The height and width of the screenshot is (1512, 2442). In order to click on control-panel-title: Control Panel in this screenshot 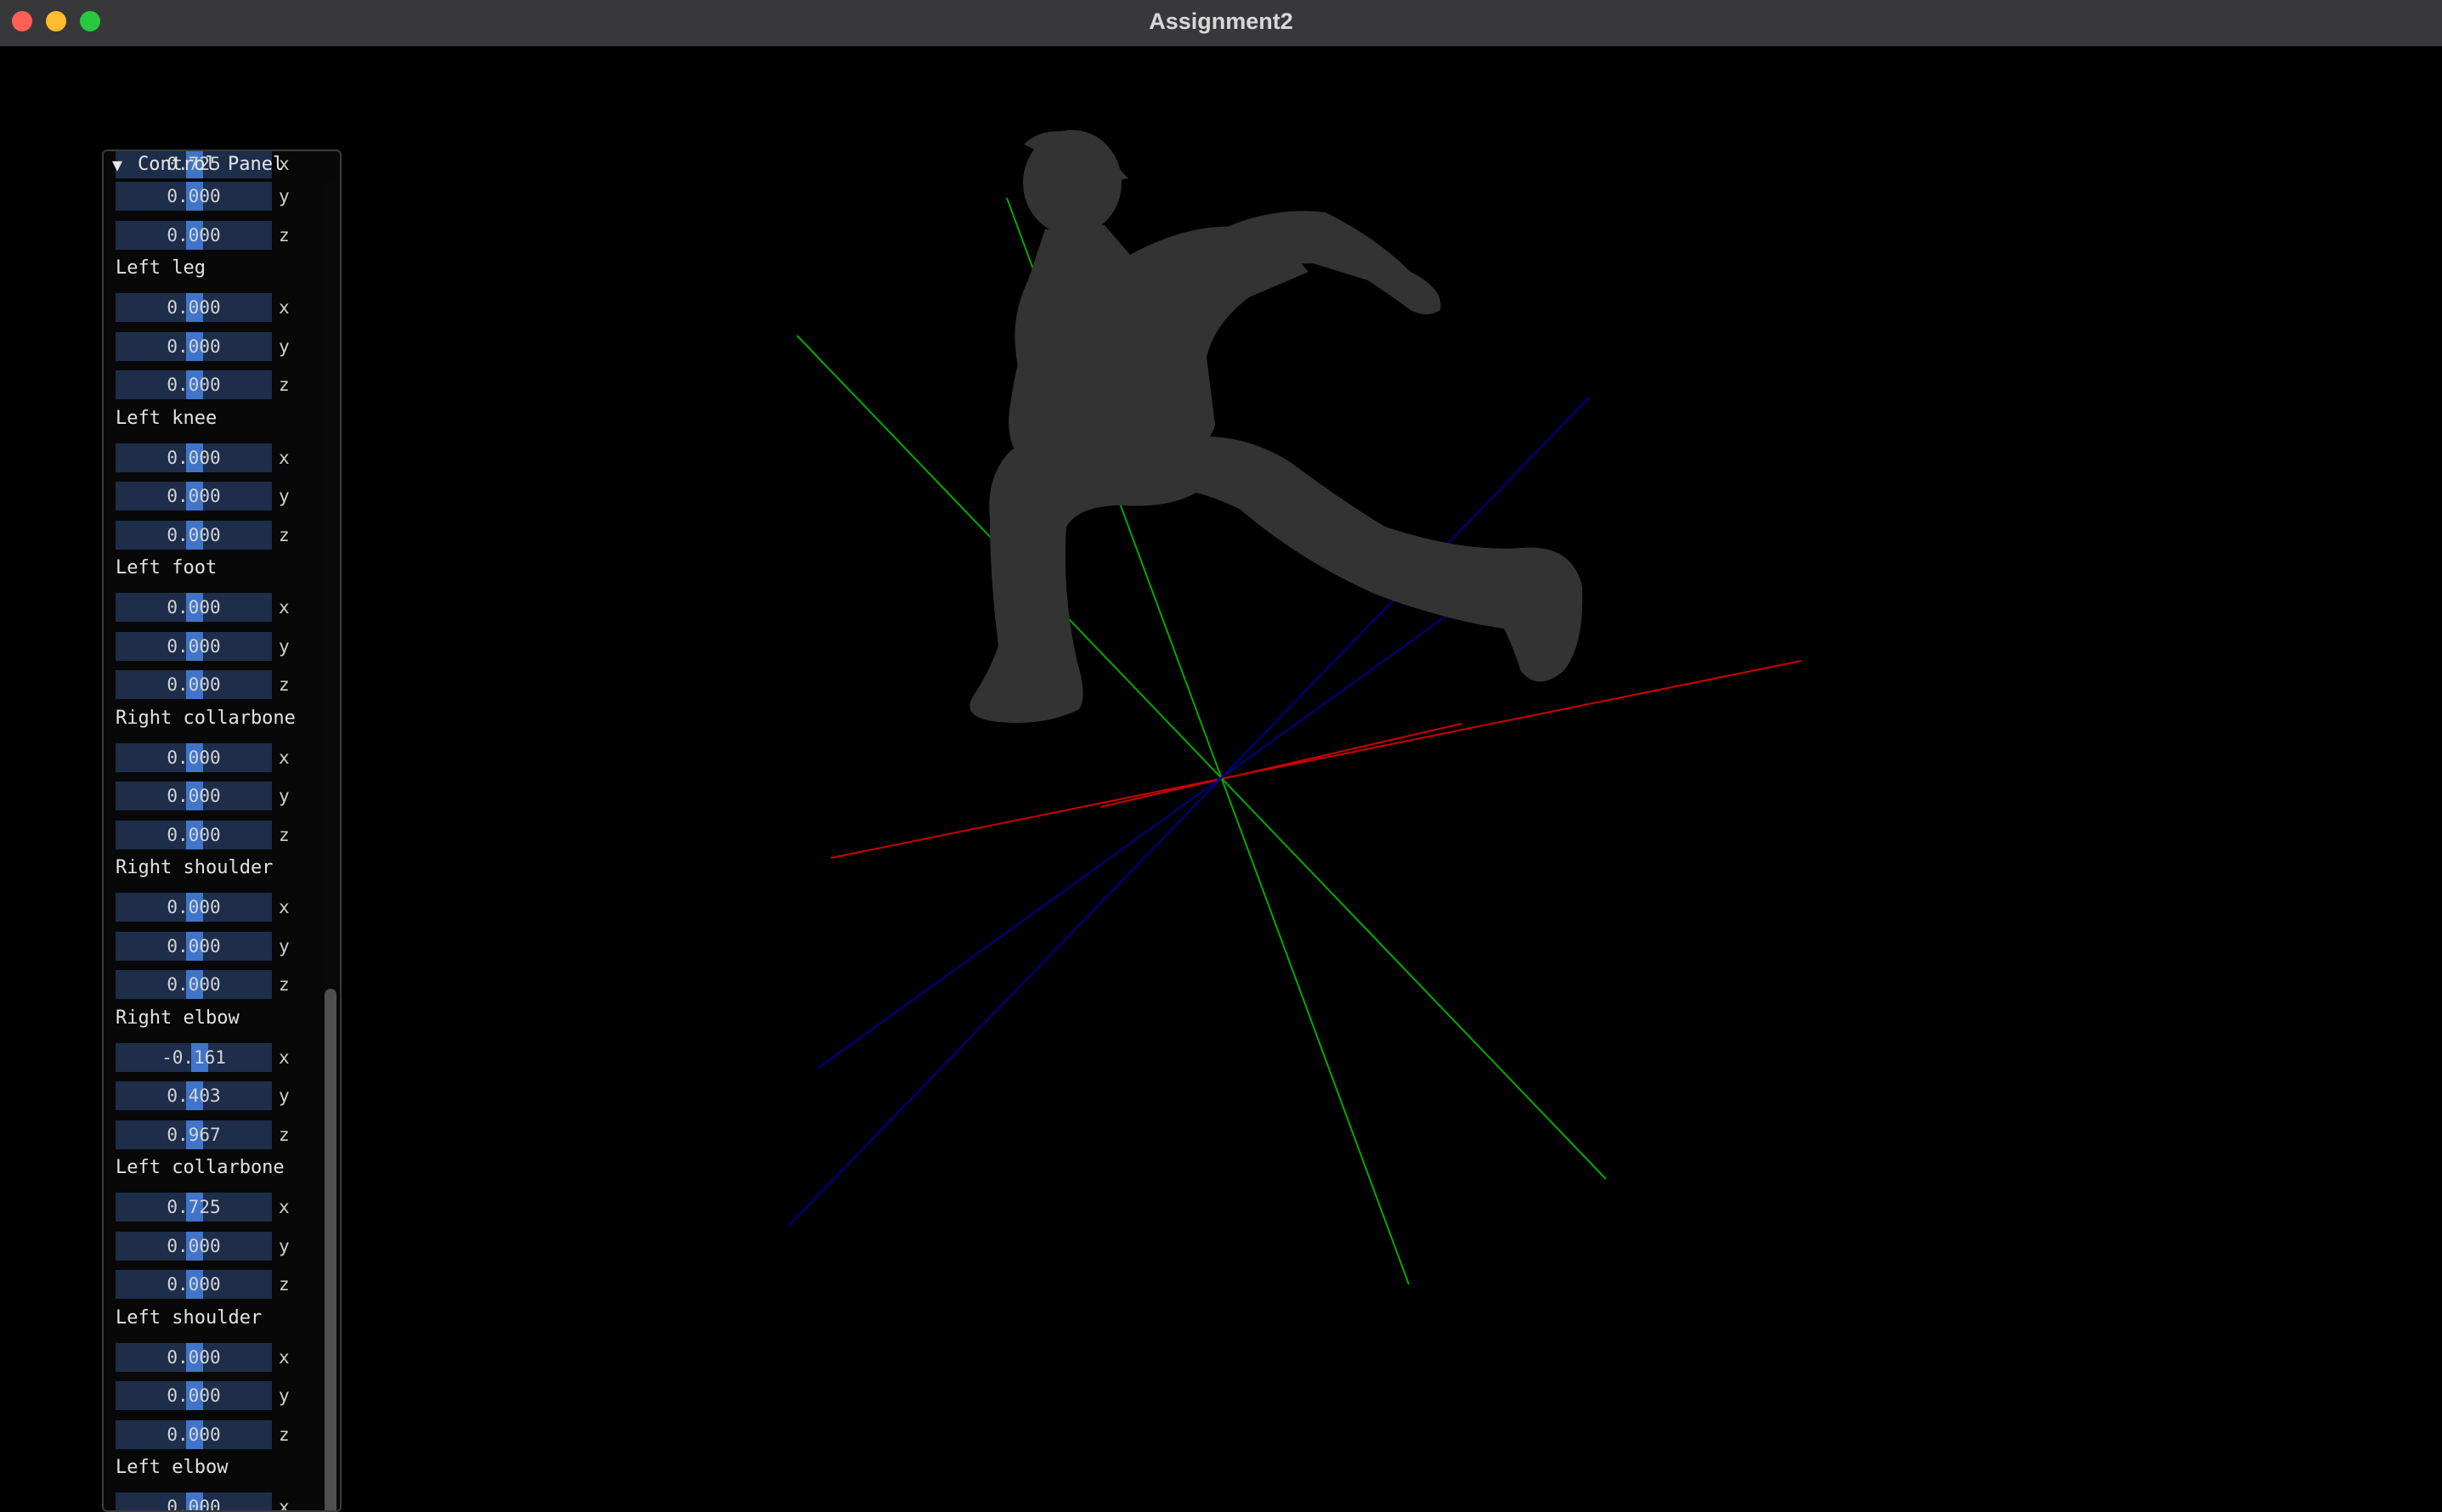, I will do `click(211, 164)`.